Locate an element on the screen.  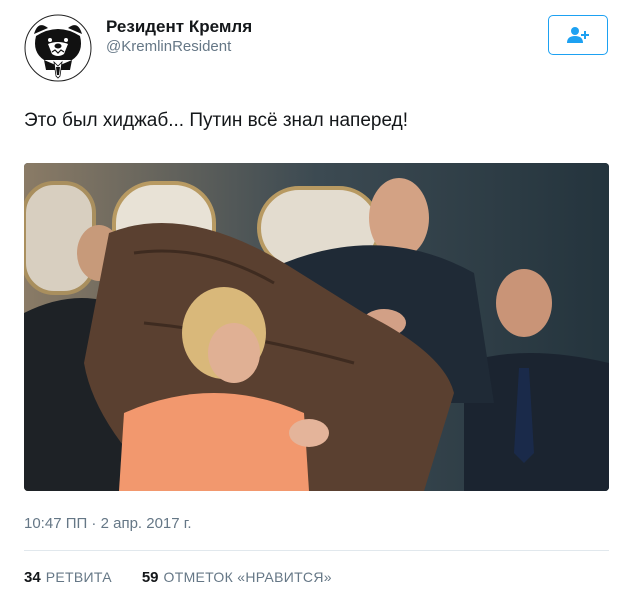
bear-in-tie-avatar-icon is located at coordinates (58, 48).